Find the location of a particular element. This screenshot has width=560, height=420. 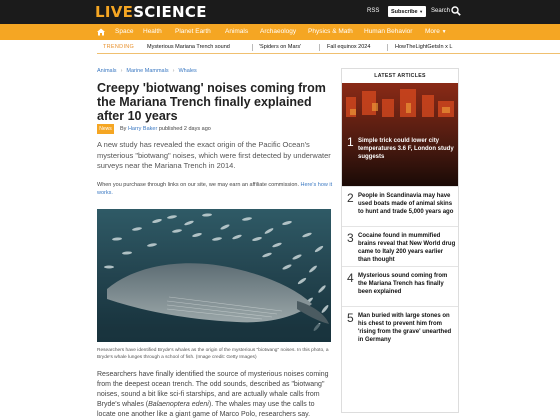

trending-item: 'Spiders on Mars' is located at coordinates (280, 47).